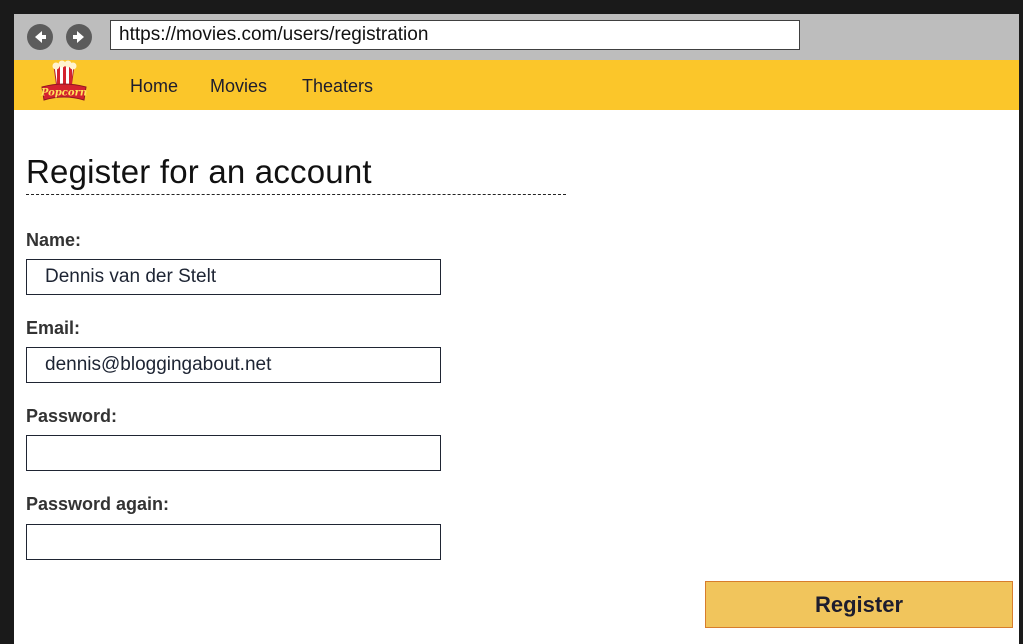 The image size is (1023, 644). Describe the element at coordinates (54, 240) in the screenshot. I see `name-label: Name:` at that location.